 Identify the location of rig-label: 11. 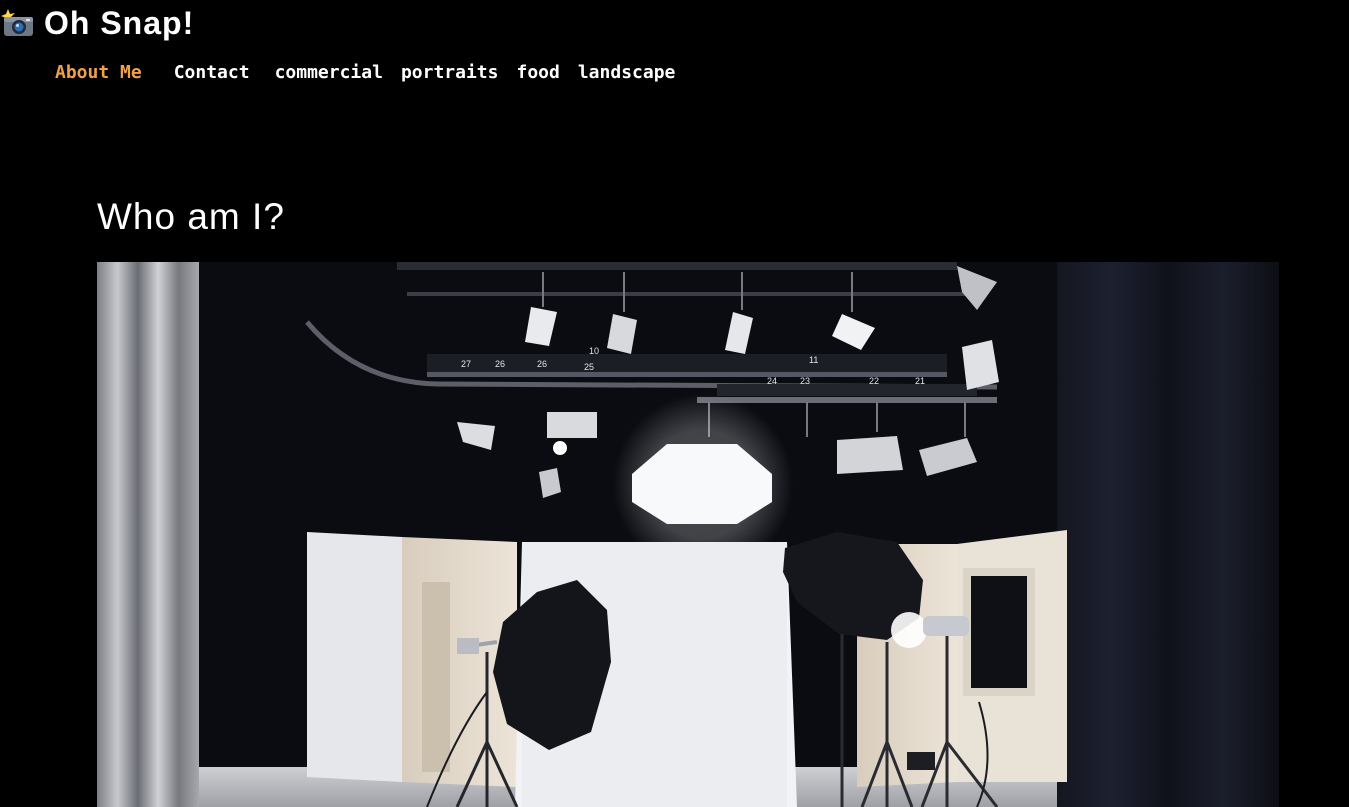
(813, 360).